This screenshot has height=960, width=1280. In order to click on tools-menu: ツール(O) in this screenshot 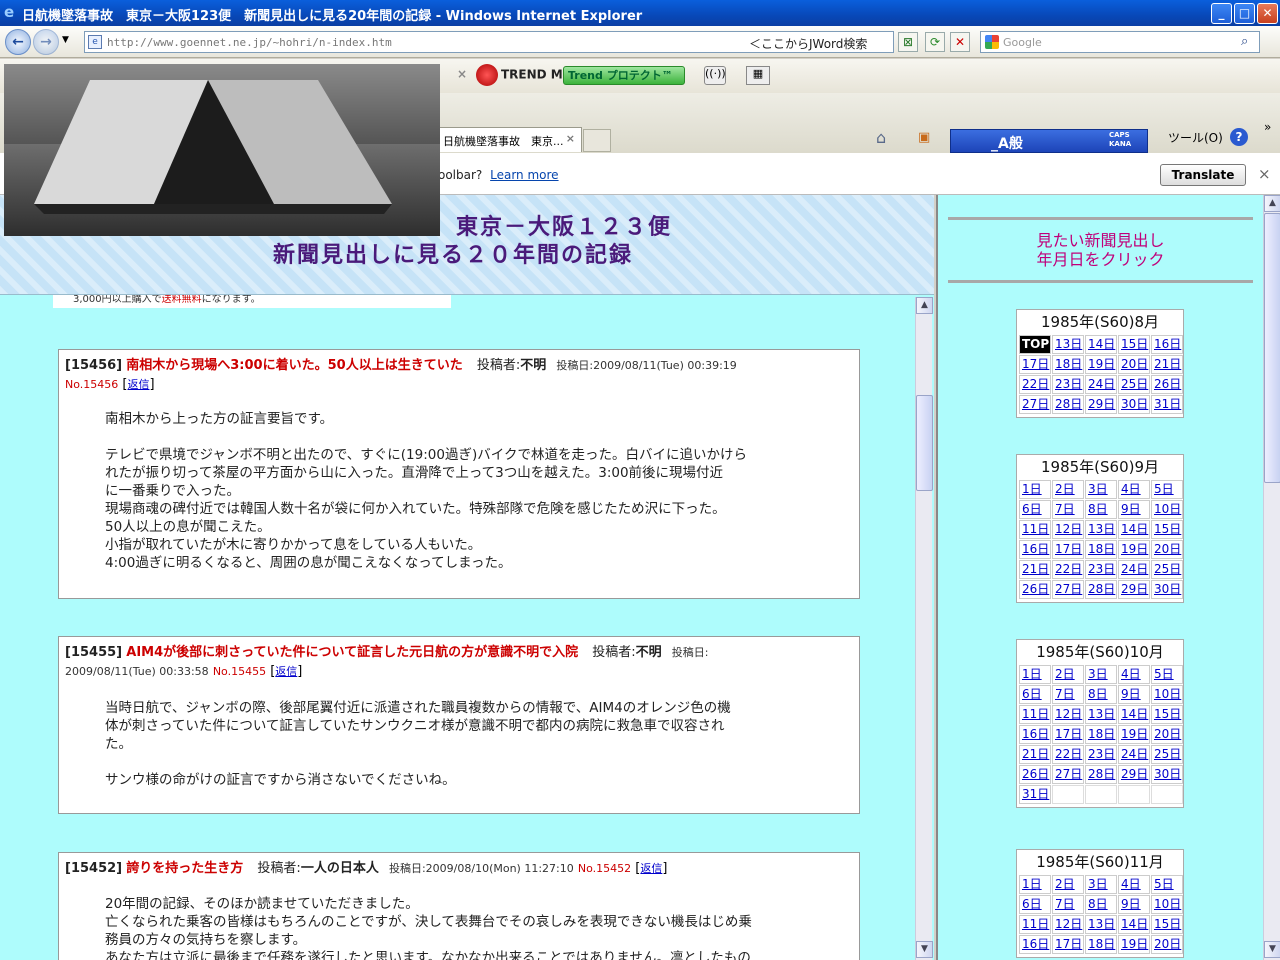, I will do `click(1195, 137)`.